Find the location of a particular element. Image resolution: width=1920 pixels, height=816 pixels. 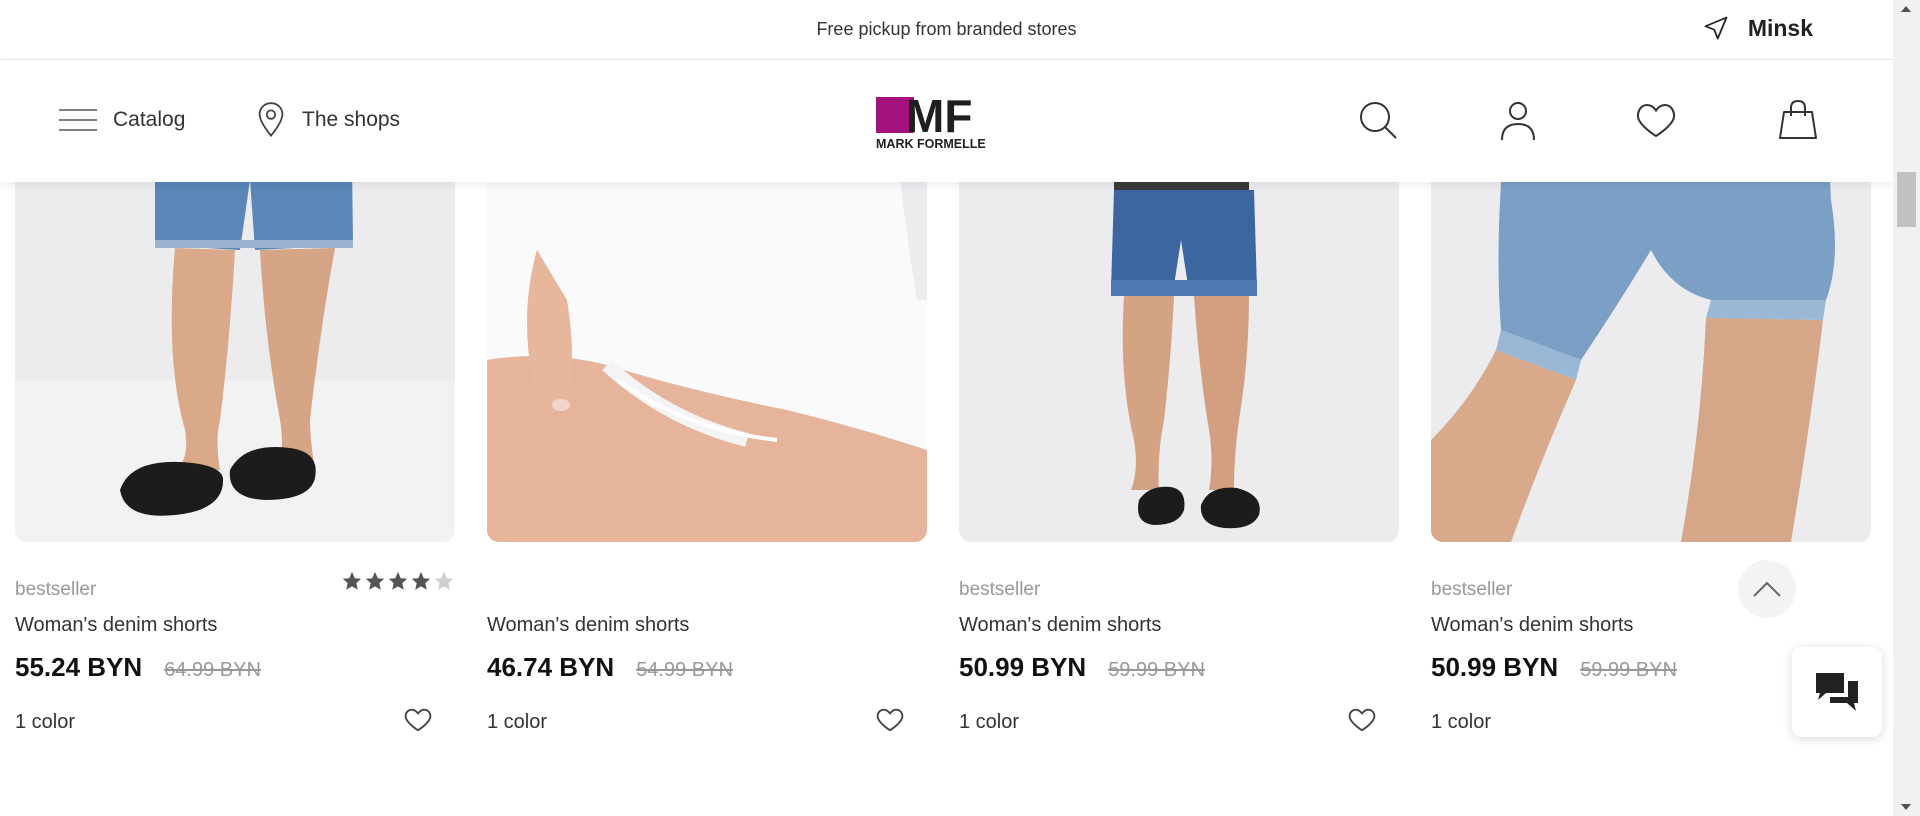

promo-text: Free pickup from branded stores is located at coordinates (946, 29).